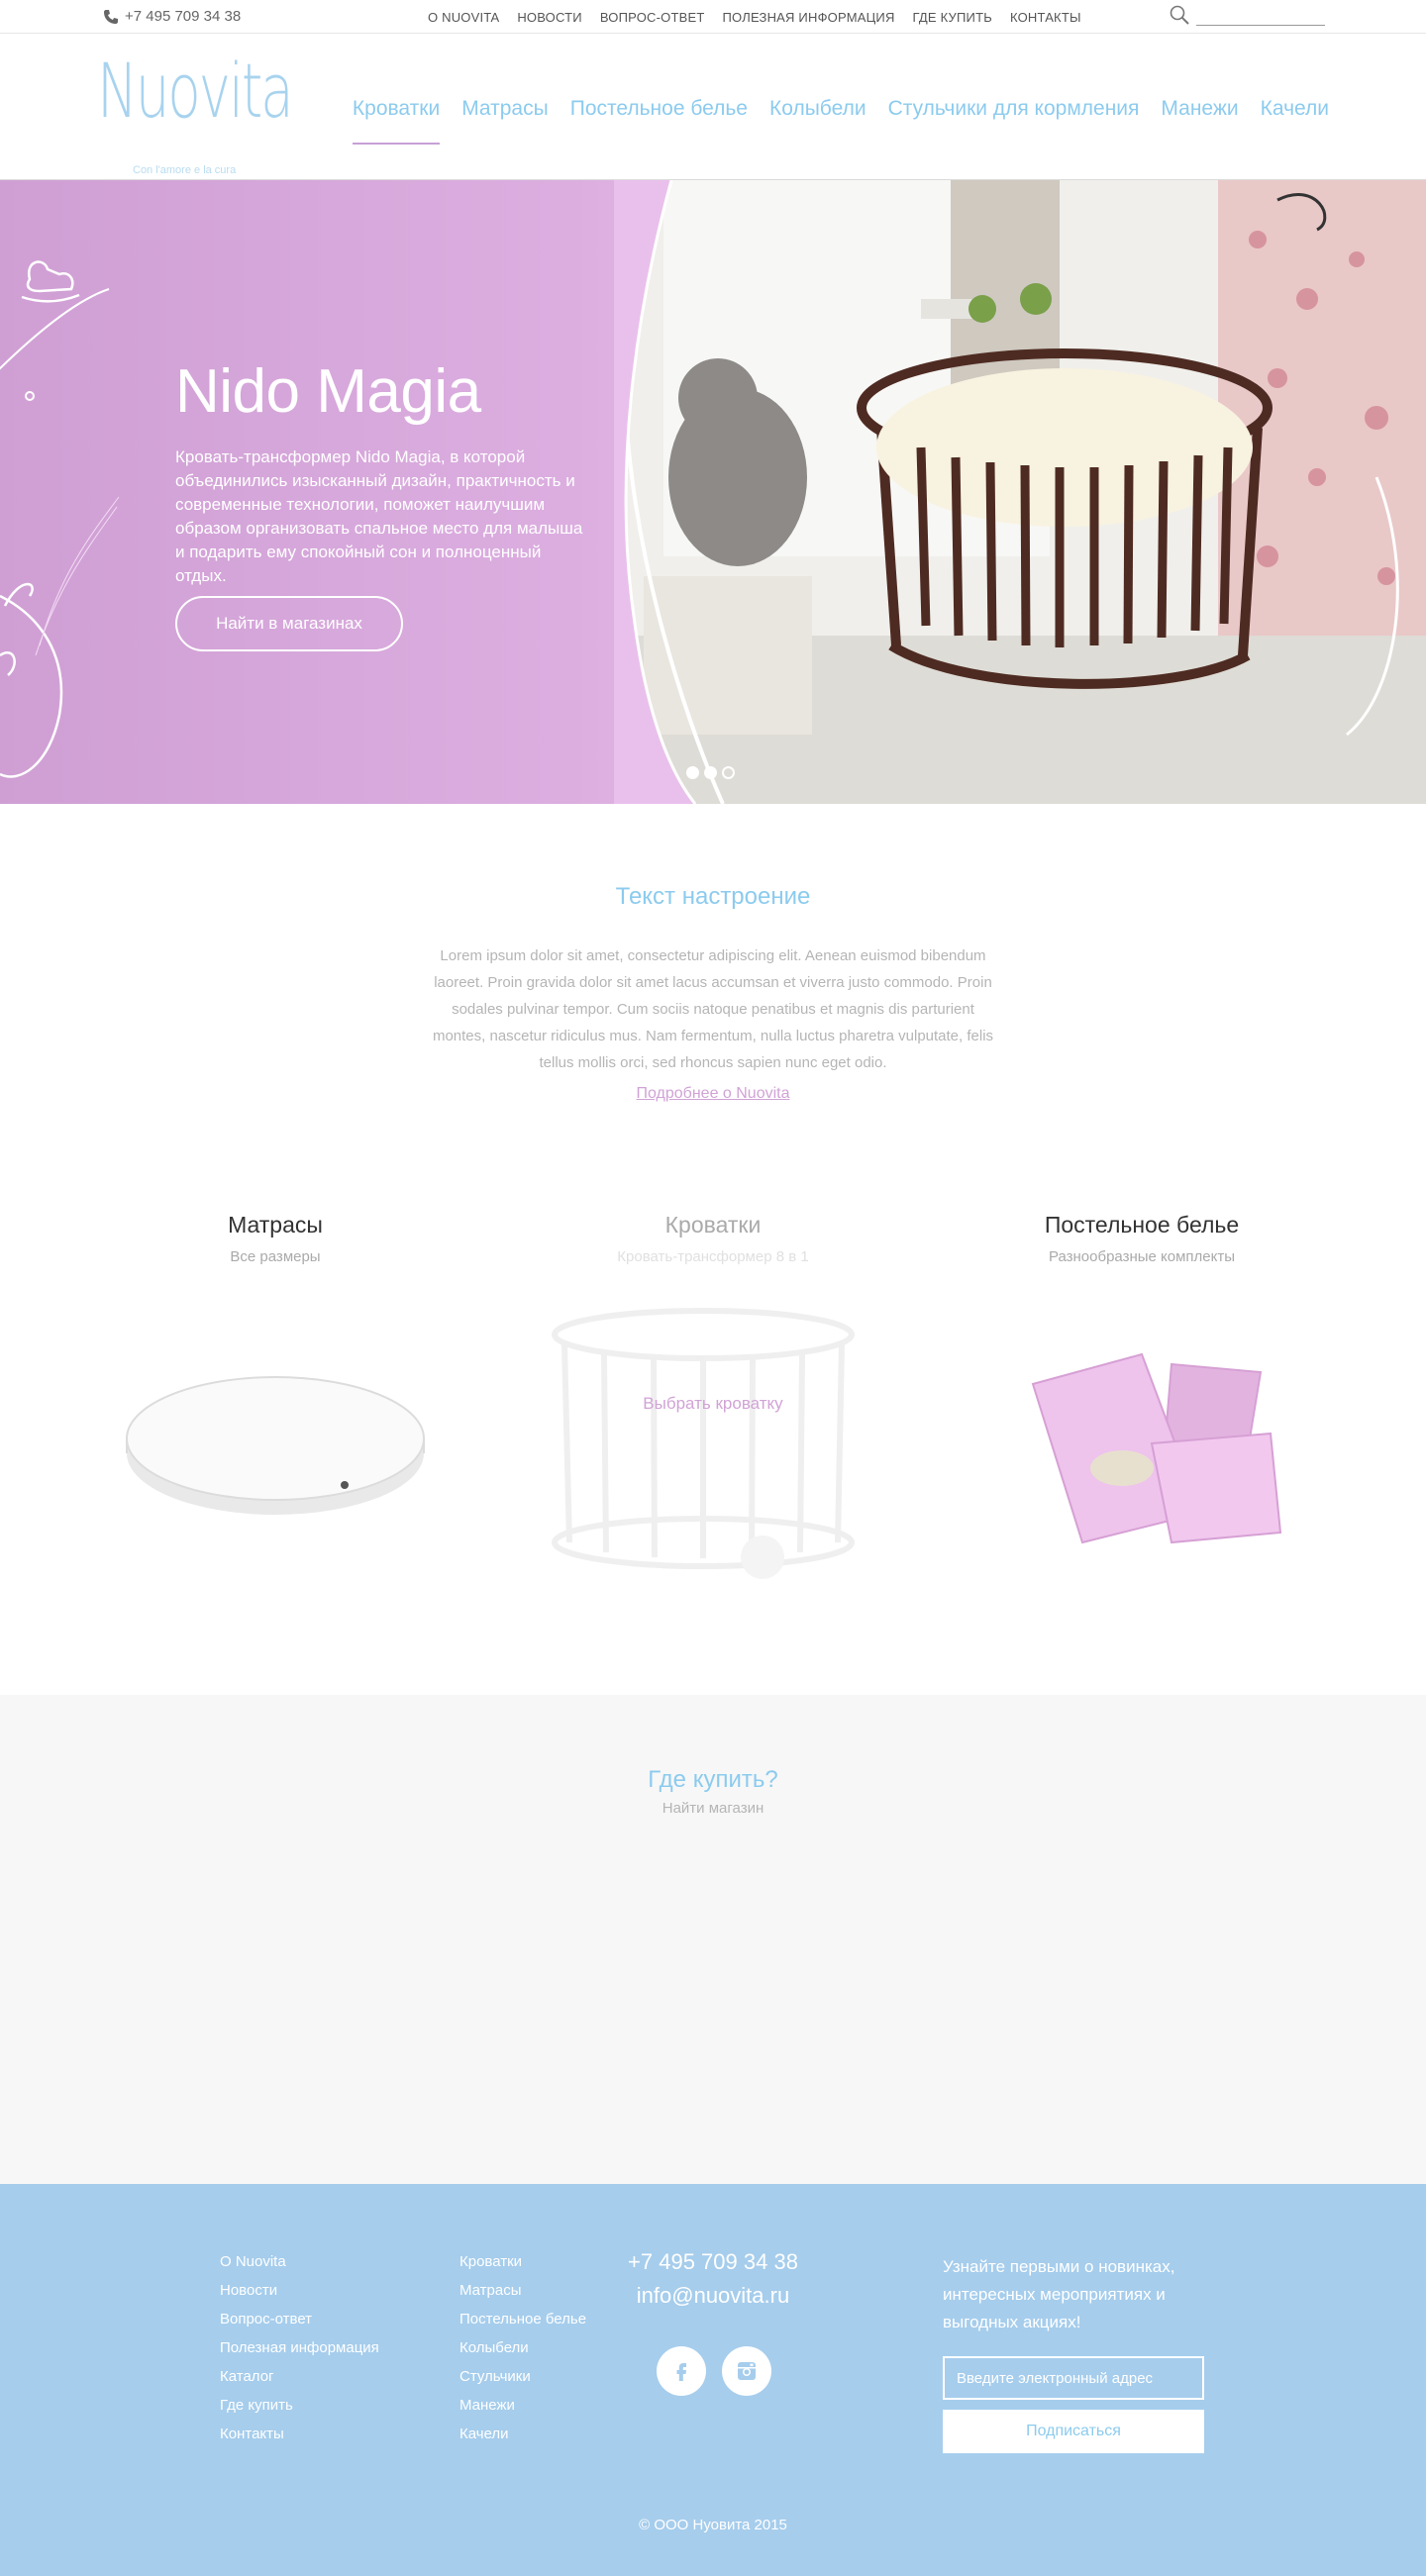  What do you see at coordinates (522, 2262) in the screenshot?
I see `footer-link-cribs: Кроватки` at bounding box center [522, 2262].